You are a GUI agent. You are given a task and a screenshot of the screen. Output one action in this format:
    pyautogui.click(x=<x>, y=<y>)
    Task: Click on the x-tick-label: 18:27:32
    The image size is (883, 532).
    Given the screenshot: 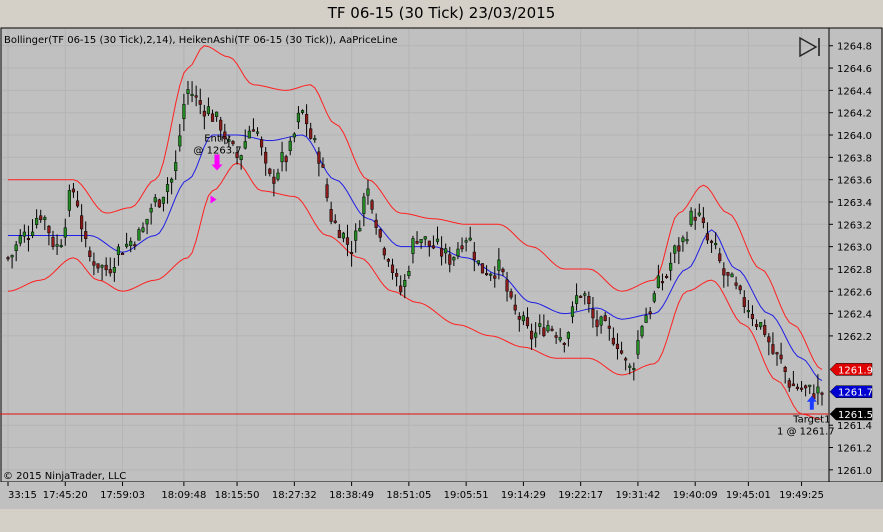 What is the action you would take?
    pyautogui.click(x=294, y=495)
    